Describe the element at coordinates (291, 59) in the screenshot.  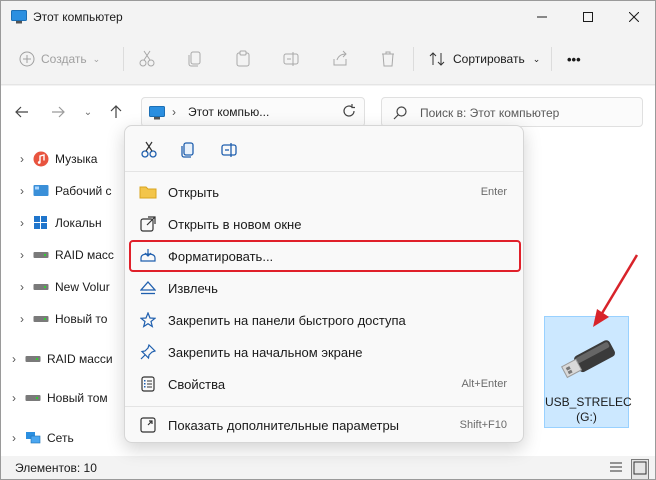
I see `rename-button` at that location.